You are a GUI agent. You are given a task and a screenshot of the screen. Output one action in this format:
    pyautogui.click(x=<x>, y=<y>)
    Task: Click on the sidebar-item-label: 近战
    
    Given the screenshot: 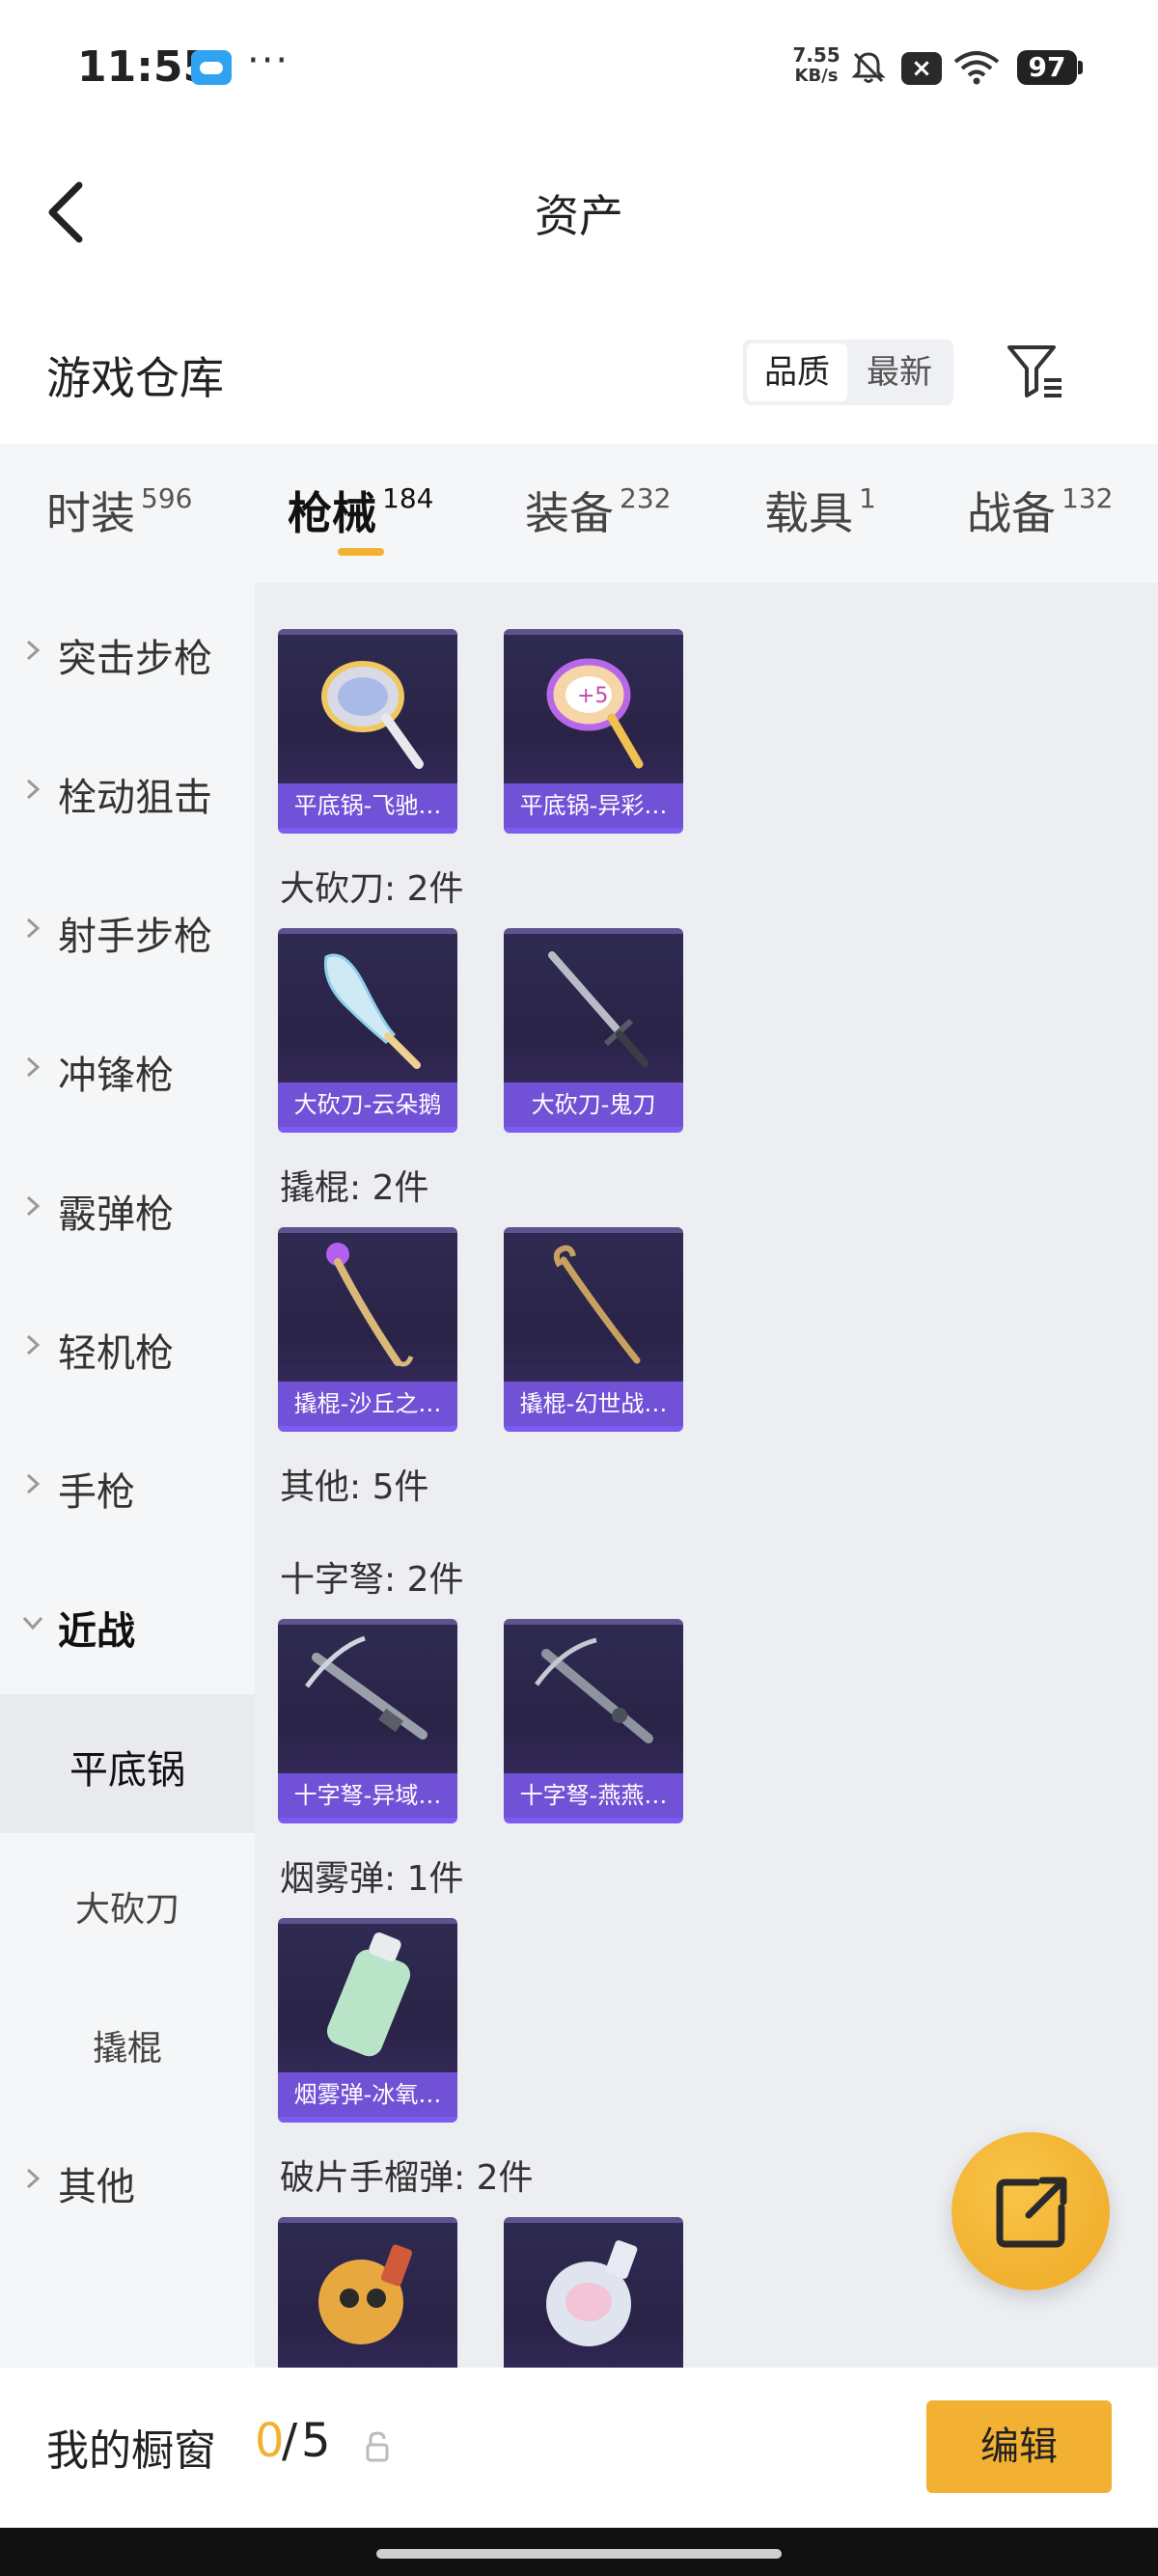 What is the action you would take?
    pyautogui.click(x=96, y=1631)
    